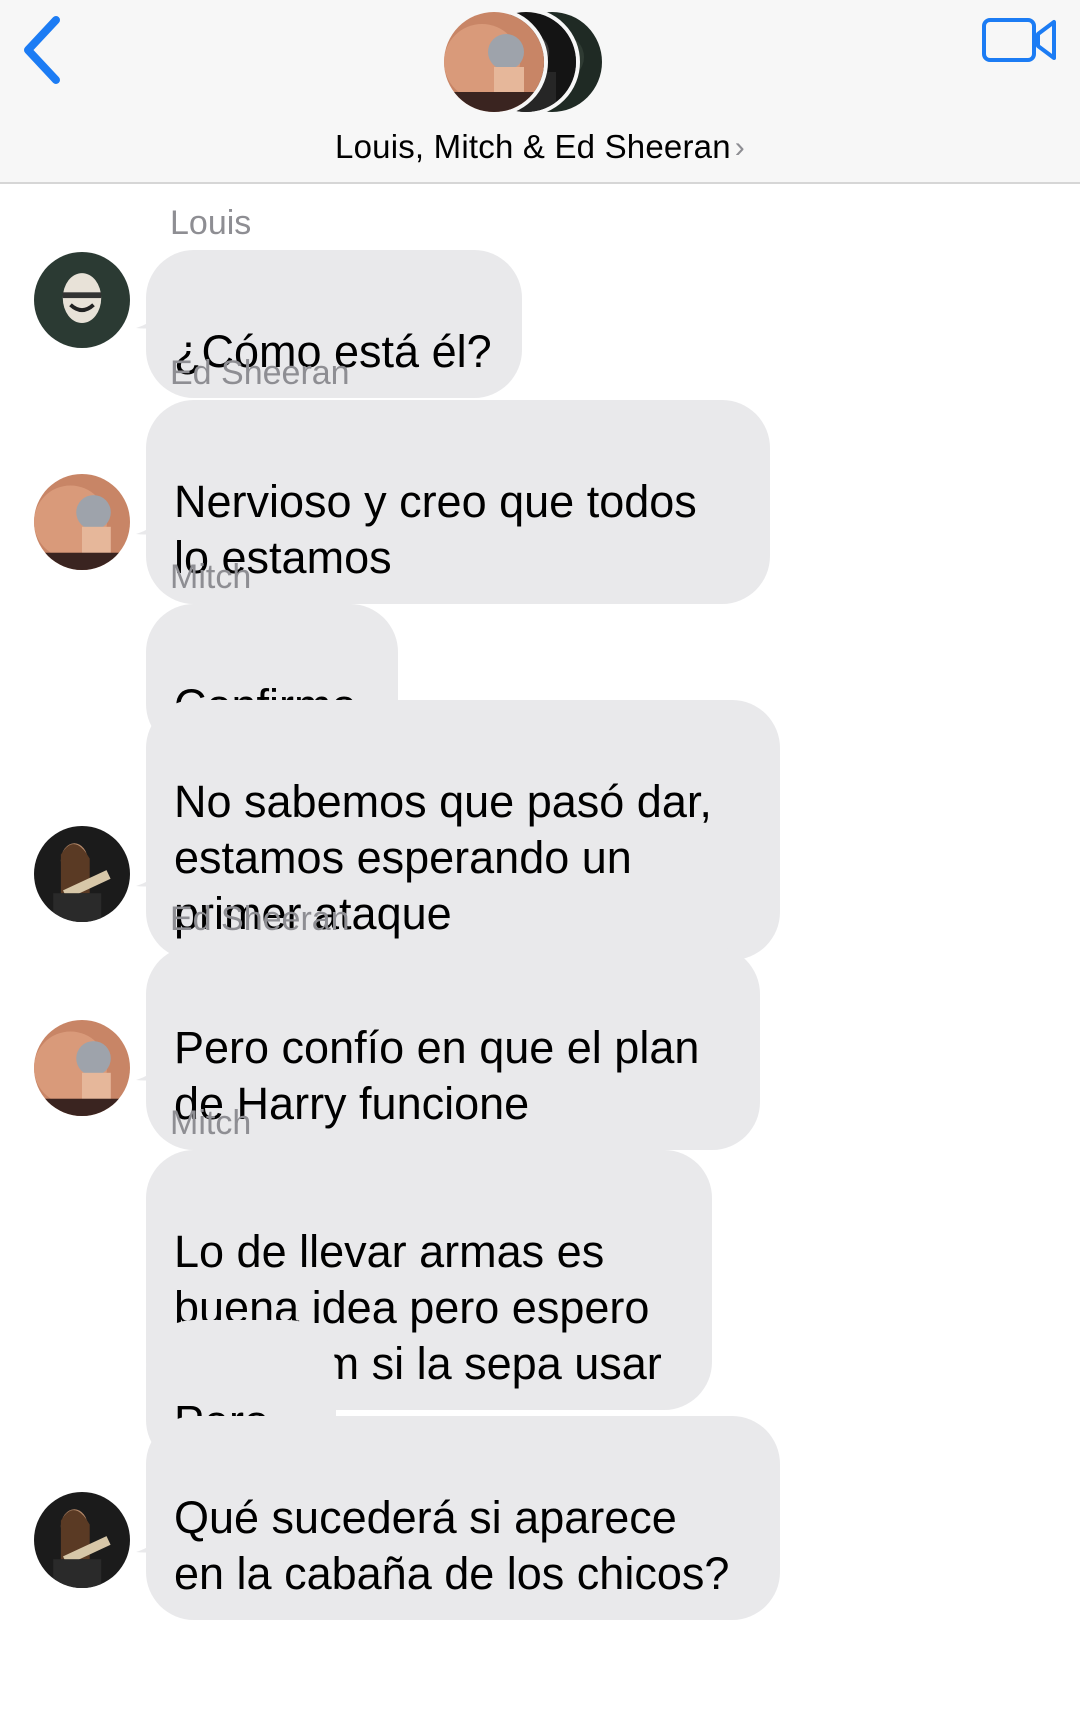  I want to click on chat-title: Louis, Mitch & Ed Sheeran ›, so click(540, 147).